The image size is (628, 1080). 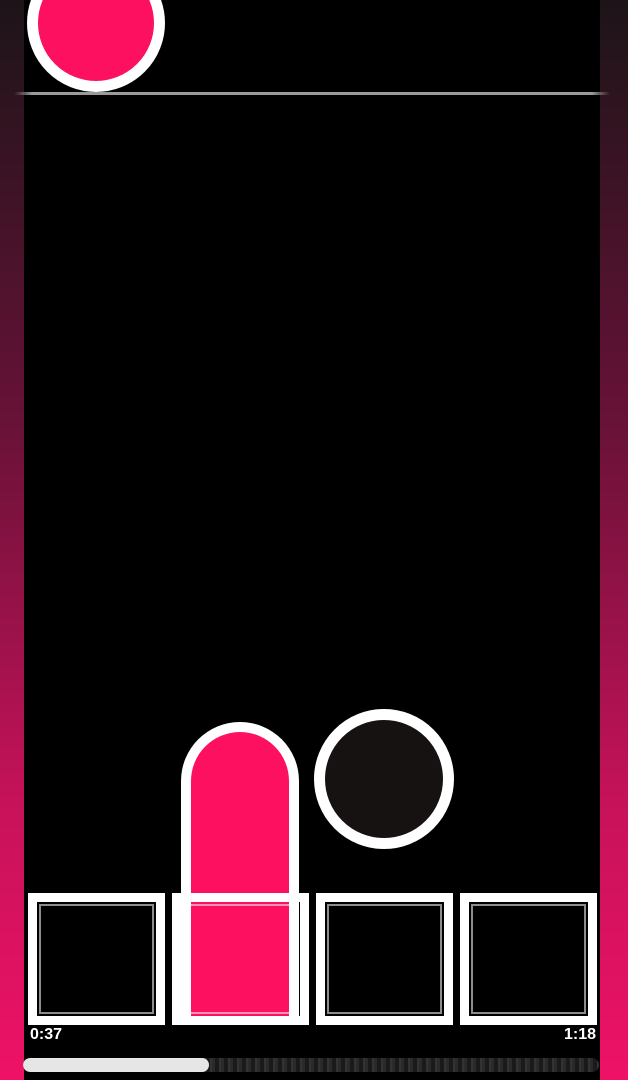 I want to click on right-gradient-border, so click(x=614, y=540).